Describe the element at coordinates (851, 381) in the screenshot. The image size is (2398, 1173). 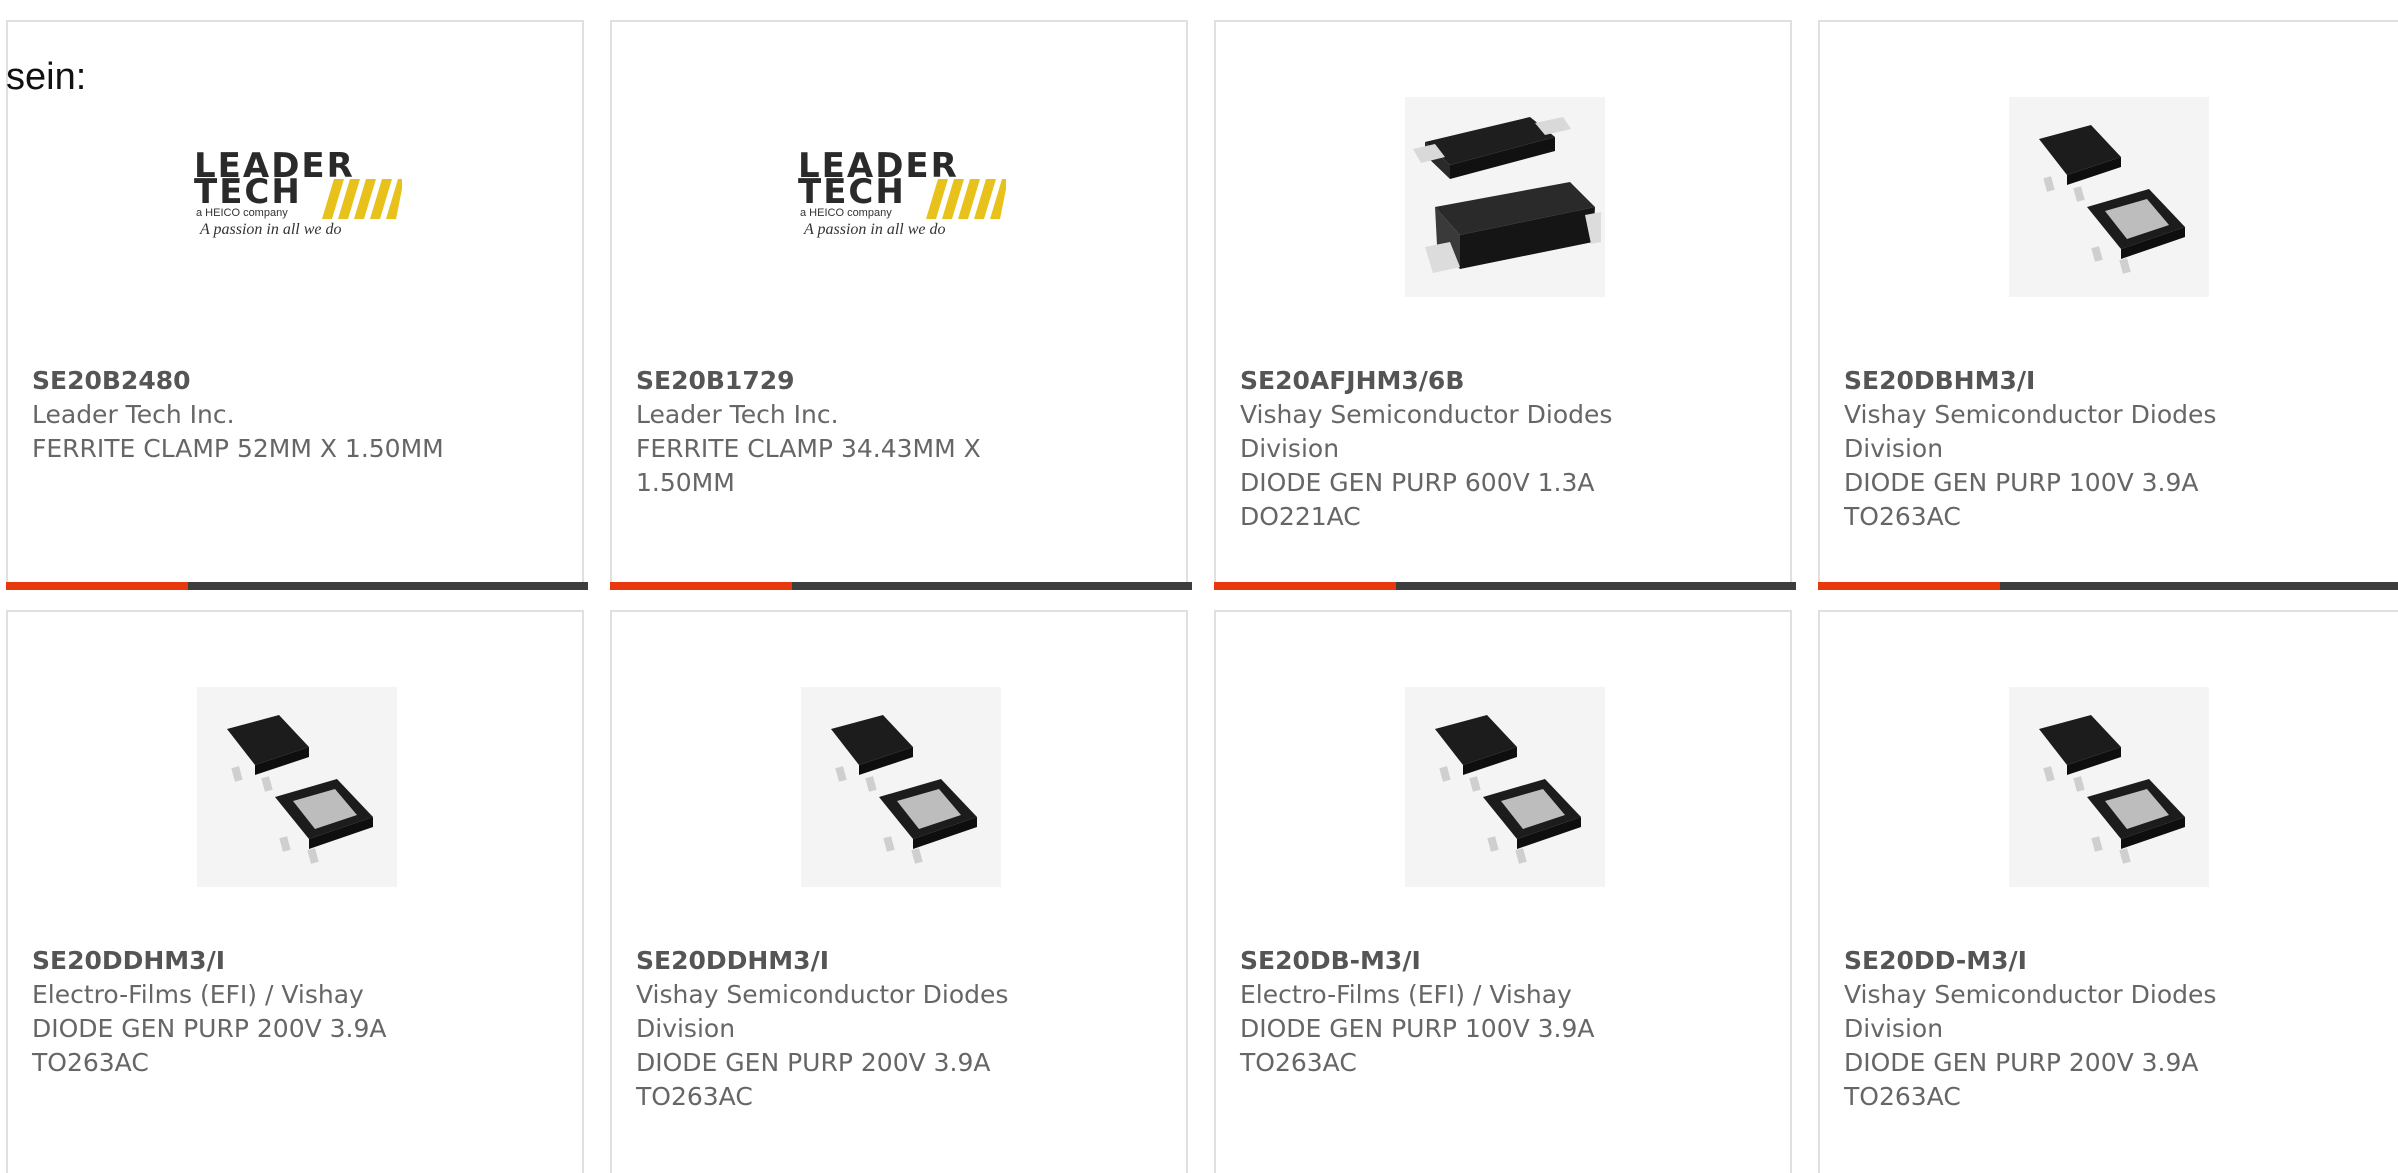
I see `part-number-link: SE20B1729` at that location.